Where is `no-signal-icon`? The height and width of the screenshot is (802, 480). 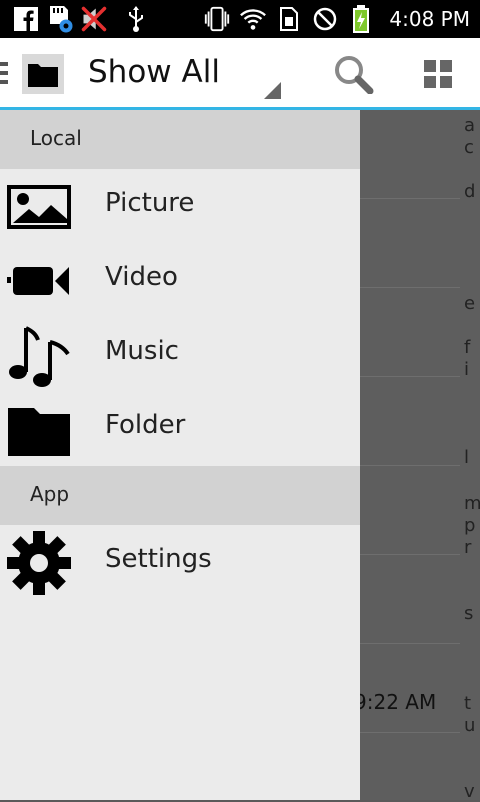 no-signal-icon is located at coordinates (325, 19).